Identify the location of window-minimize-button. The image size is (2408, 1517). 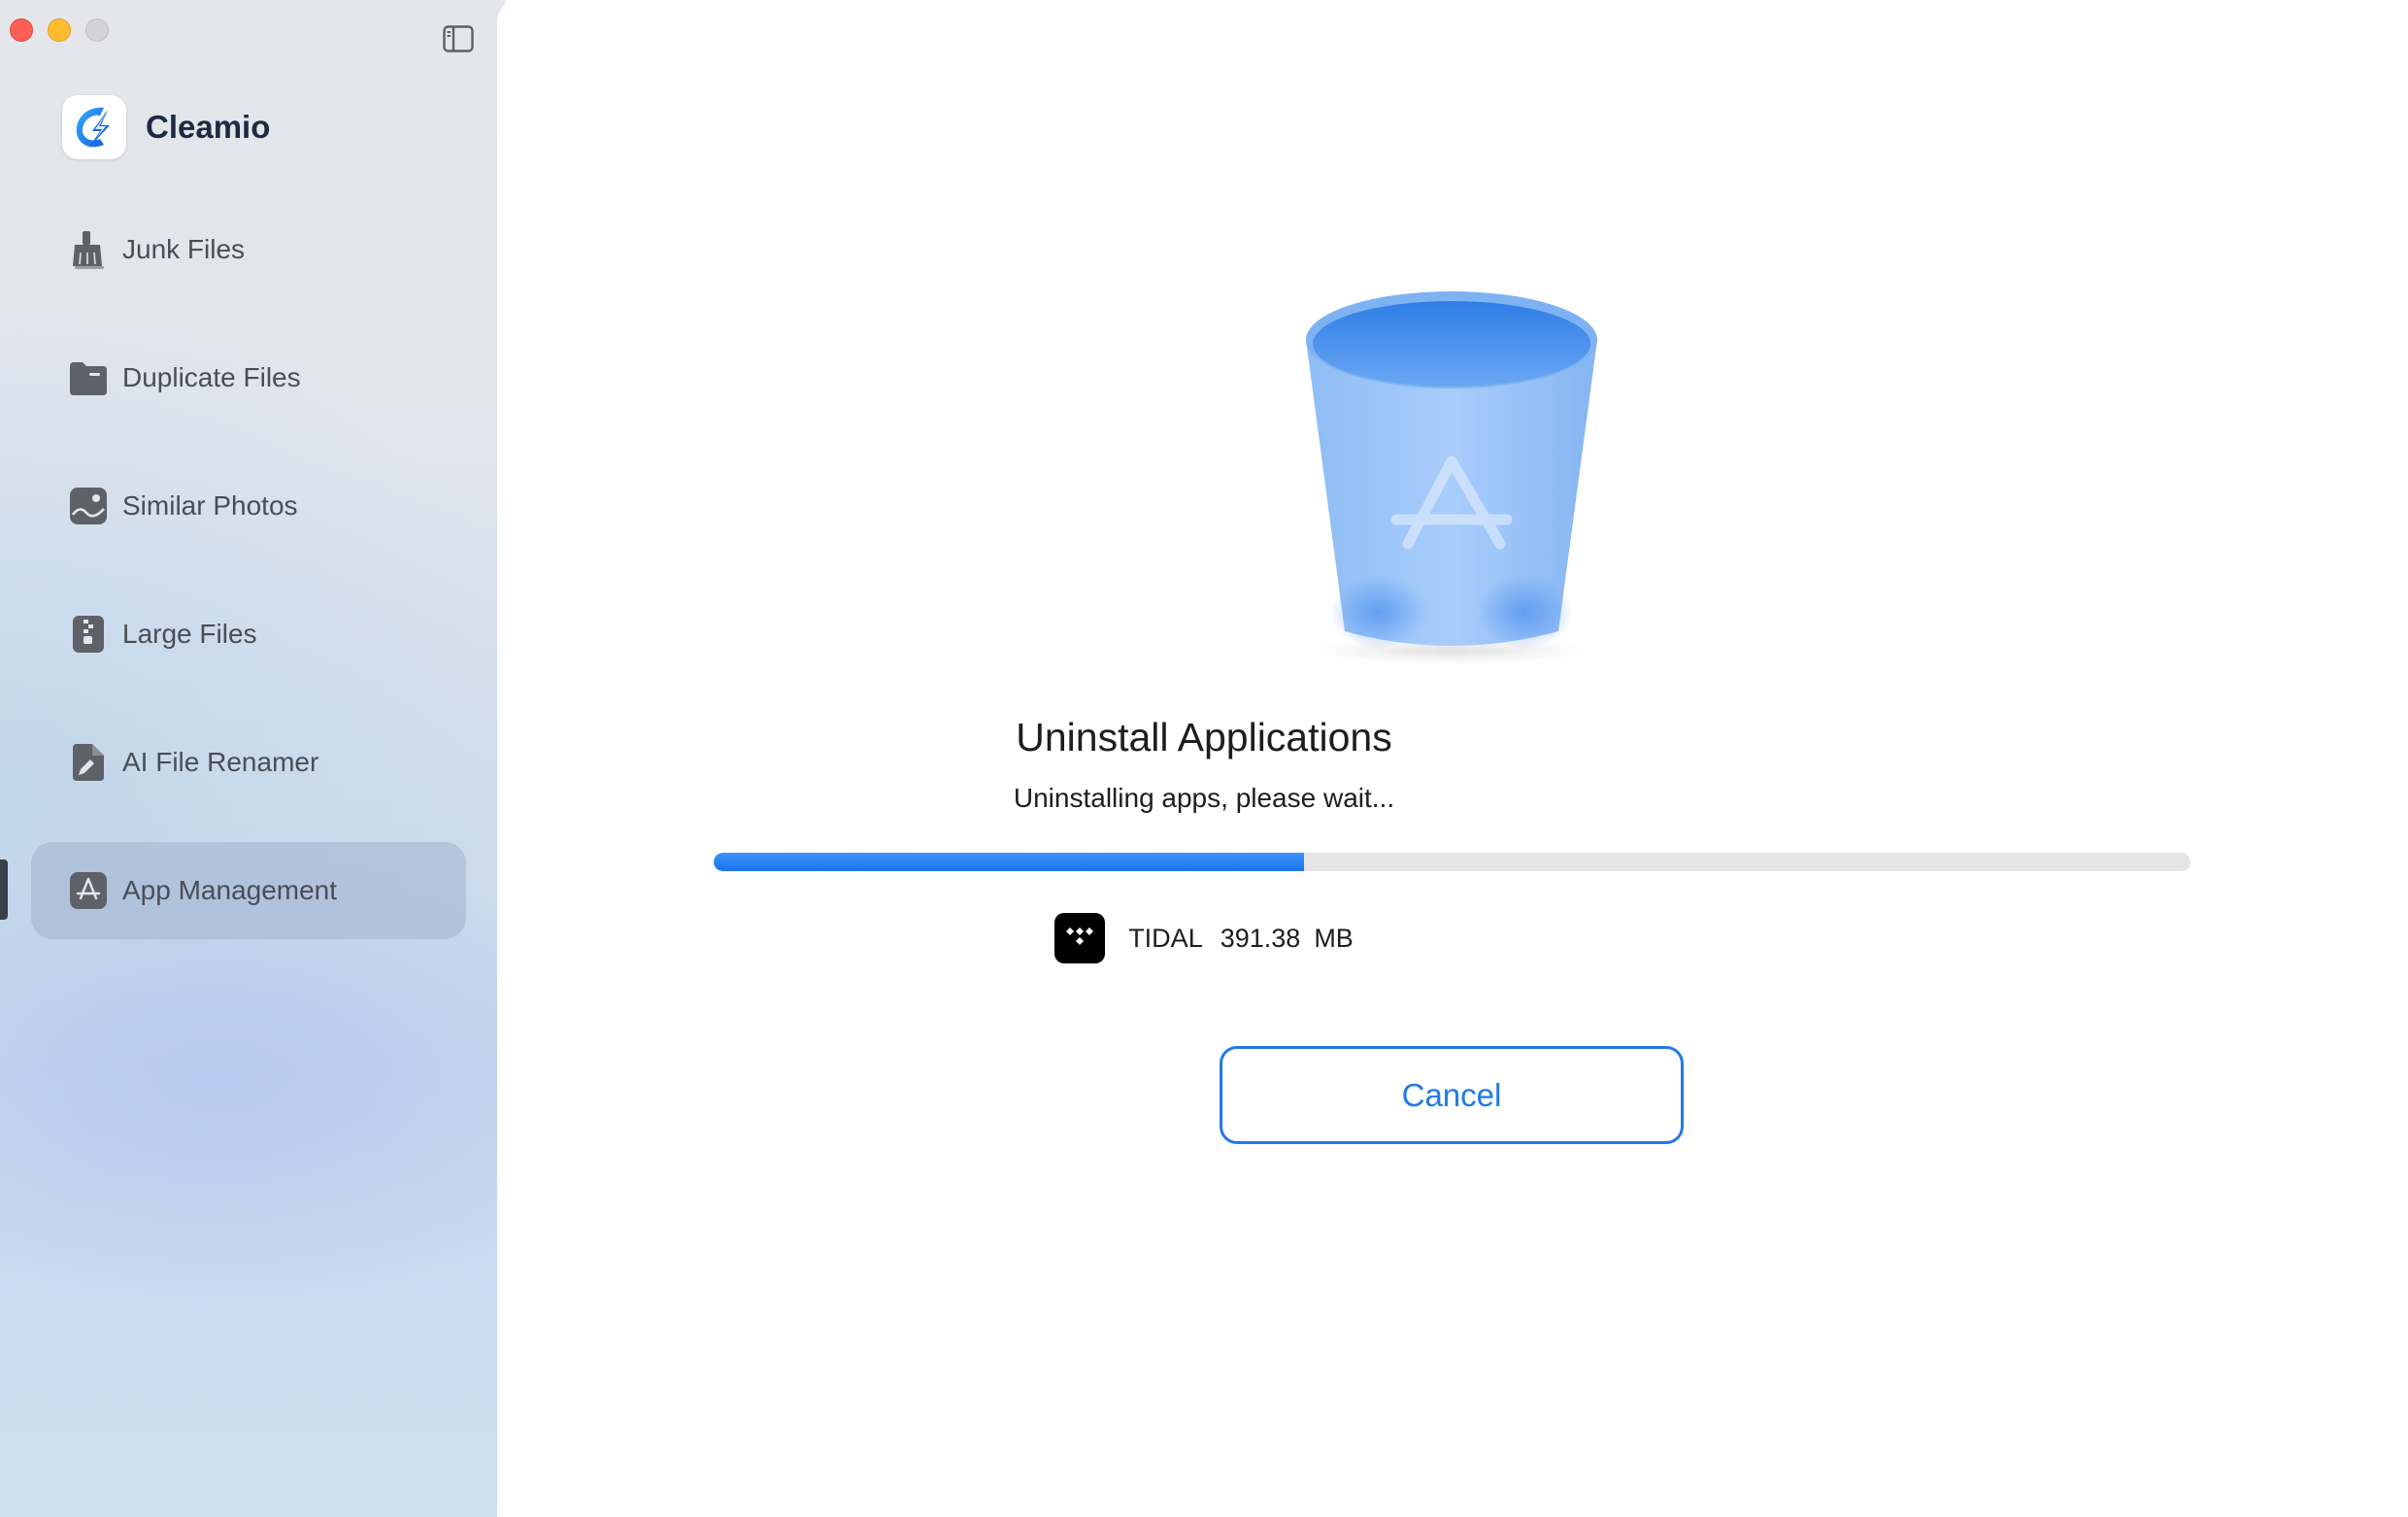
(60, 30).